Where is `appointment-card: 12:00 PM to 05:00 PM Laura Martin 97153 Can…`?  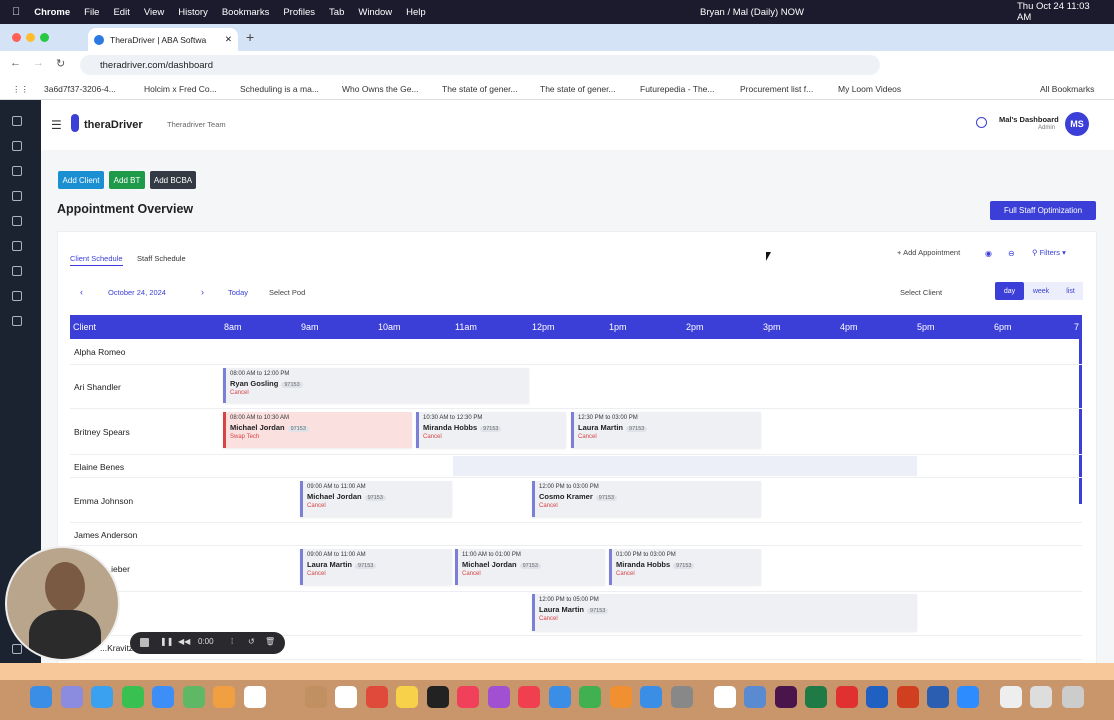
appointment-card: 12:00 PM to 05:00 PM Laura Martin 97153 Can… is located at coordinates (724, 612).